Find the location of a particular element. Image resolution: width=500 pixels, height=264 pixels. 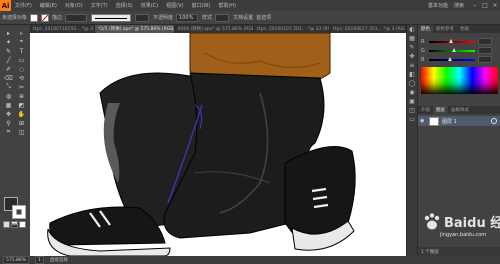

blend-tool-icon: ✥ is located at coordinates (8, 114).